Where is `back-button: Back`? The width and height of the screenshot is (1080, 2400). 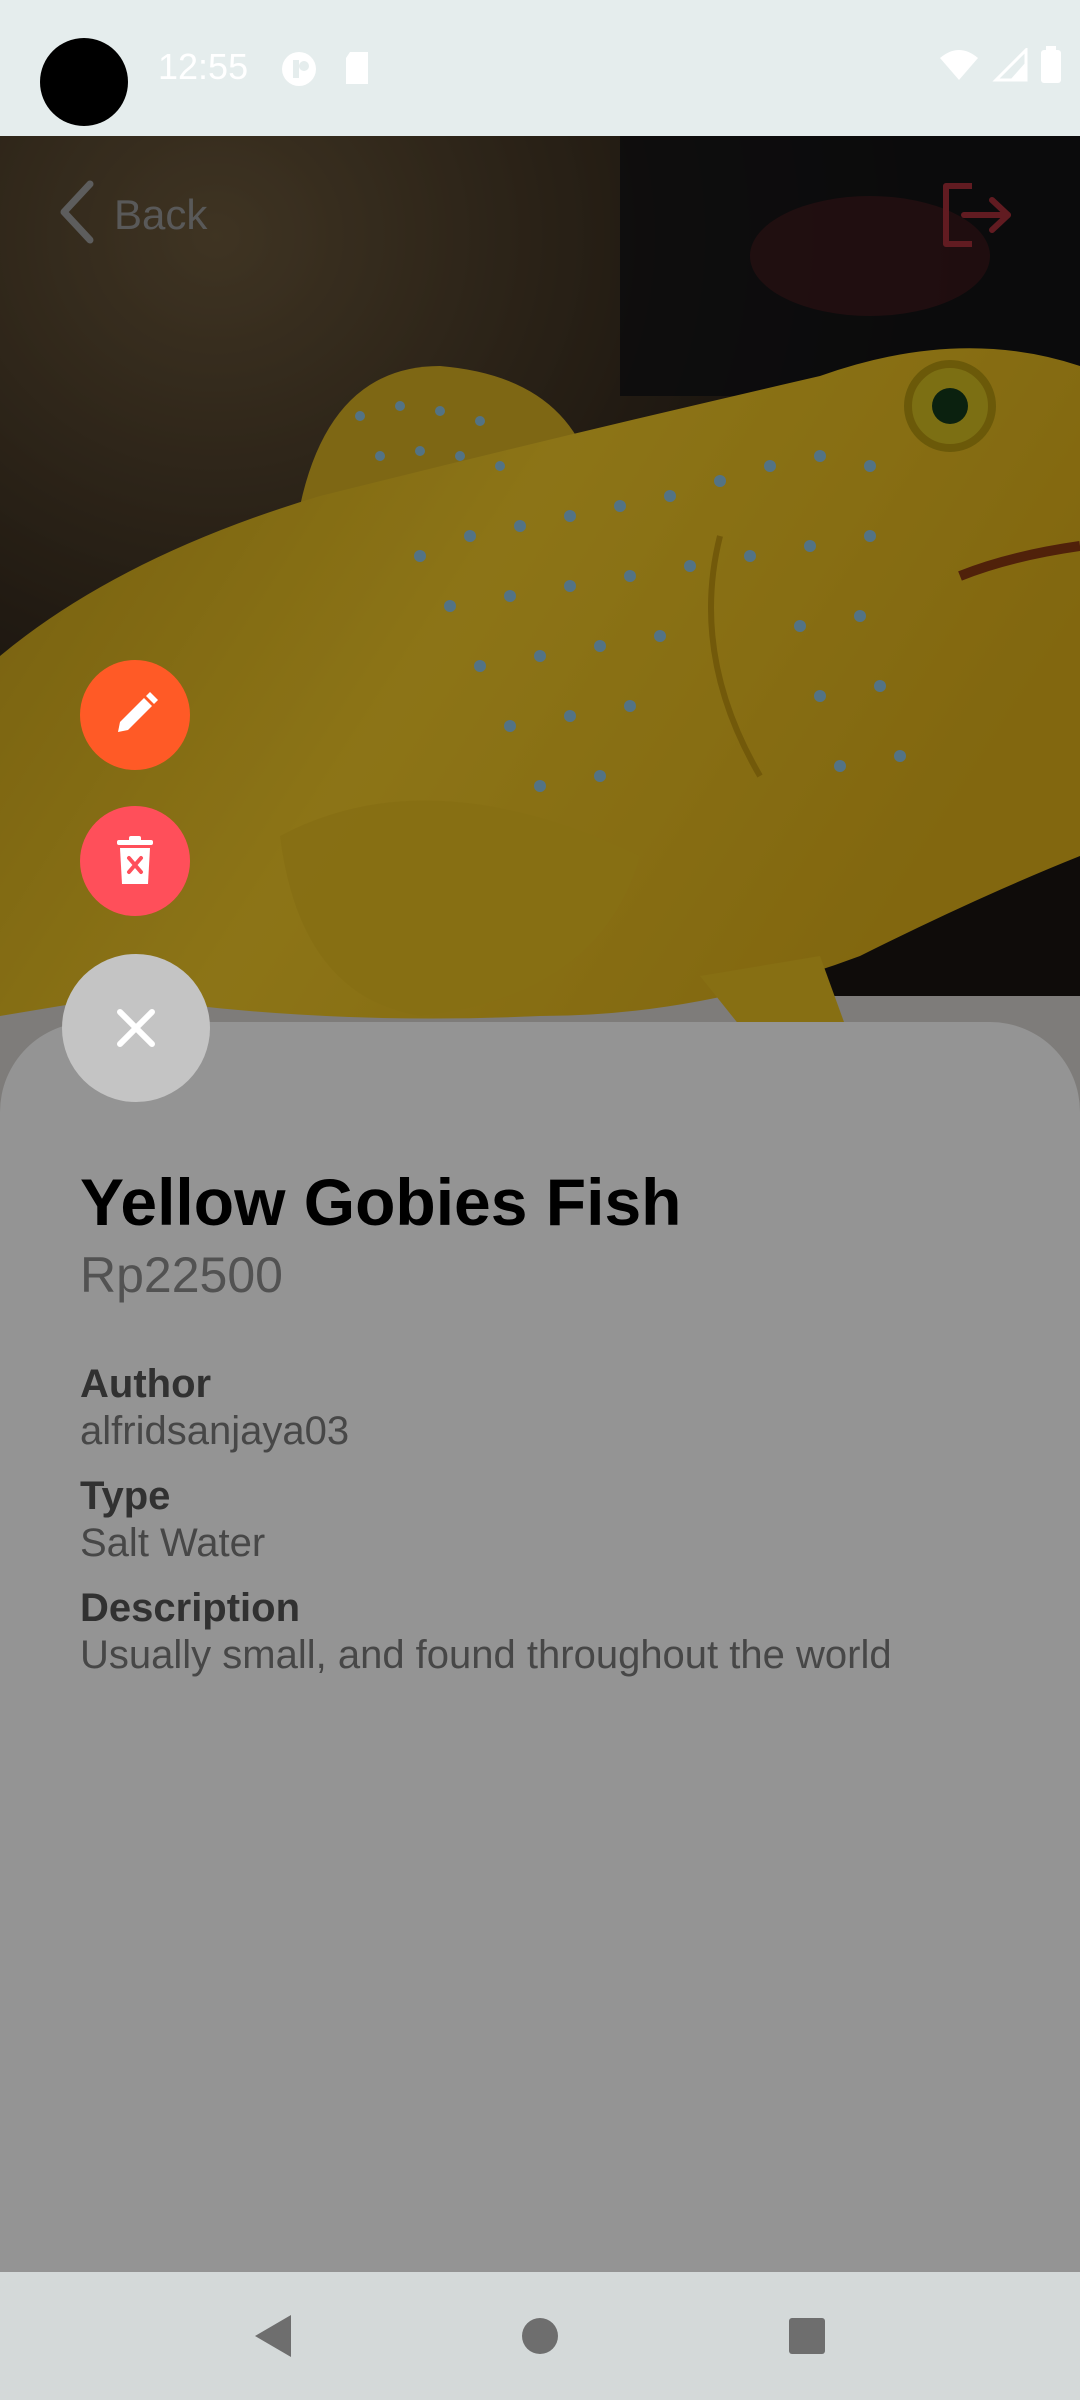 back-button: Back is located at coordinates (131, 214).